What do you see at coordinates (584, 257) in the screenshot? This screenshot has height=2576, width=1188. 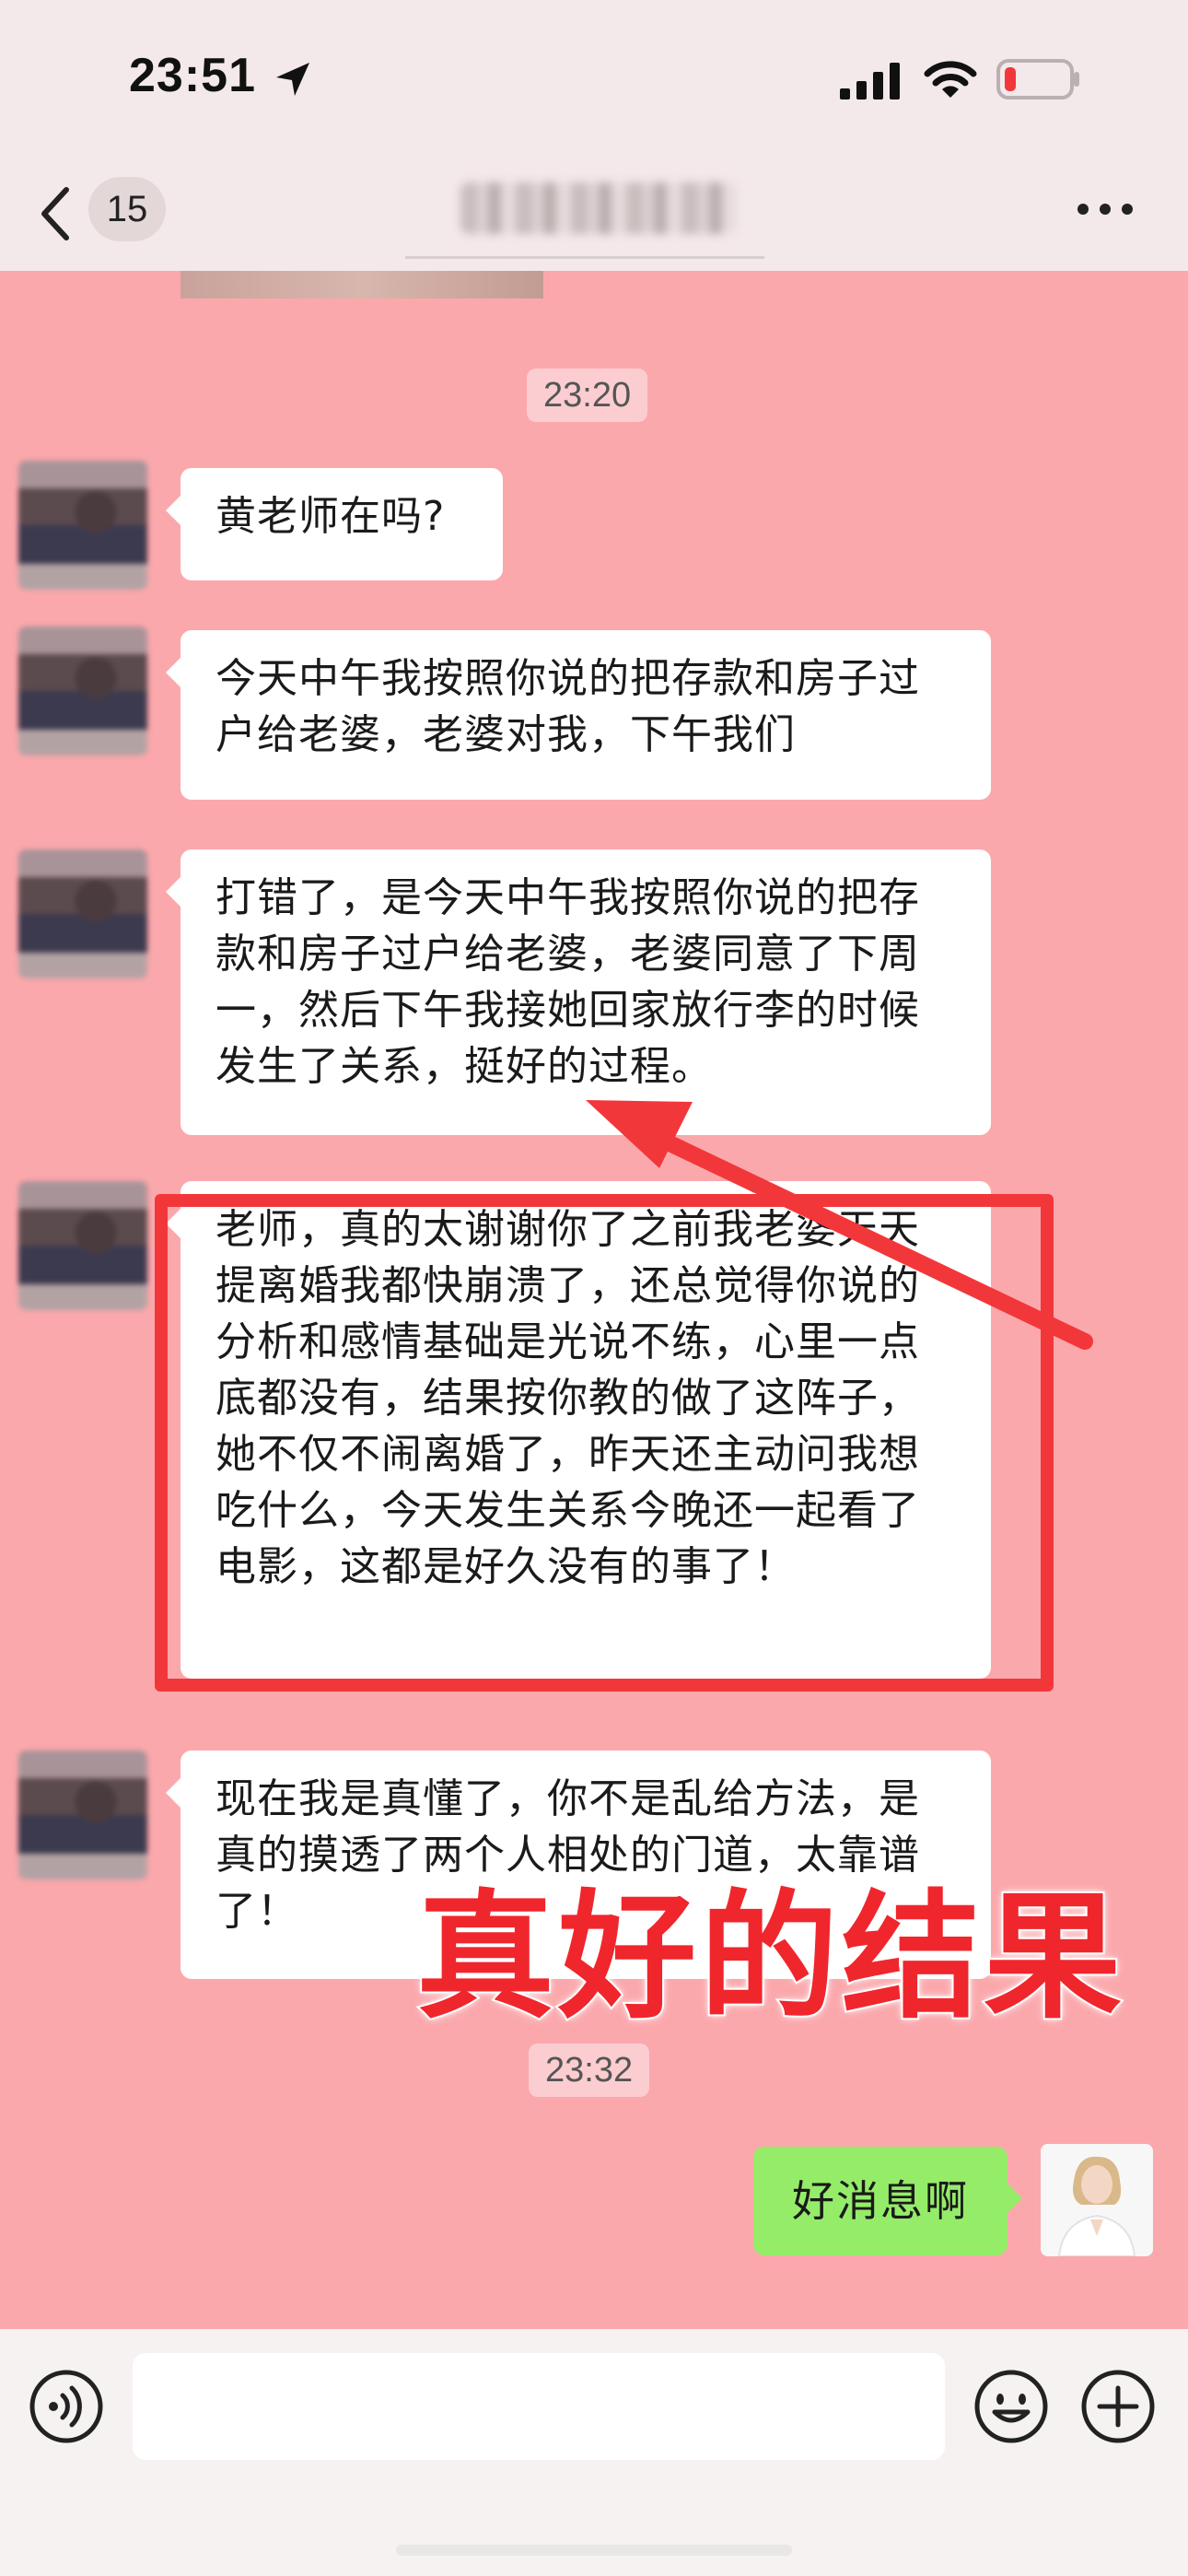 I see `header-divider` at bounding box center [584, 257].